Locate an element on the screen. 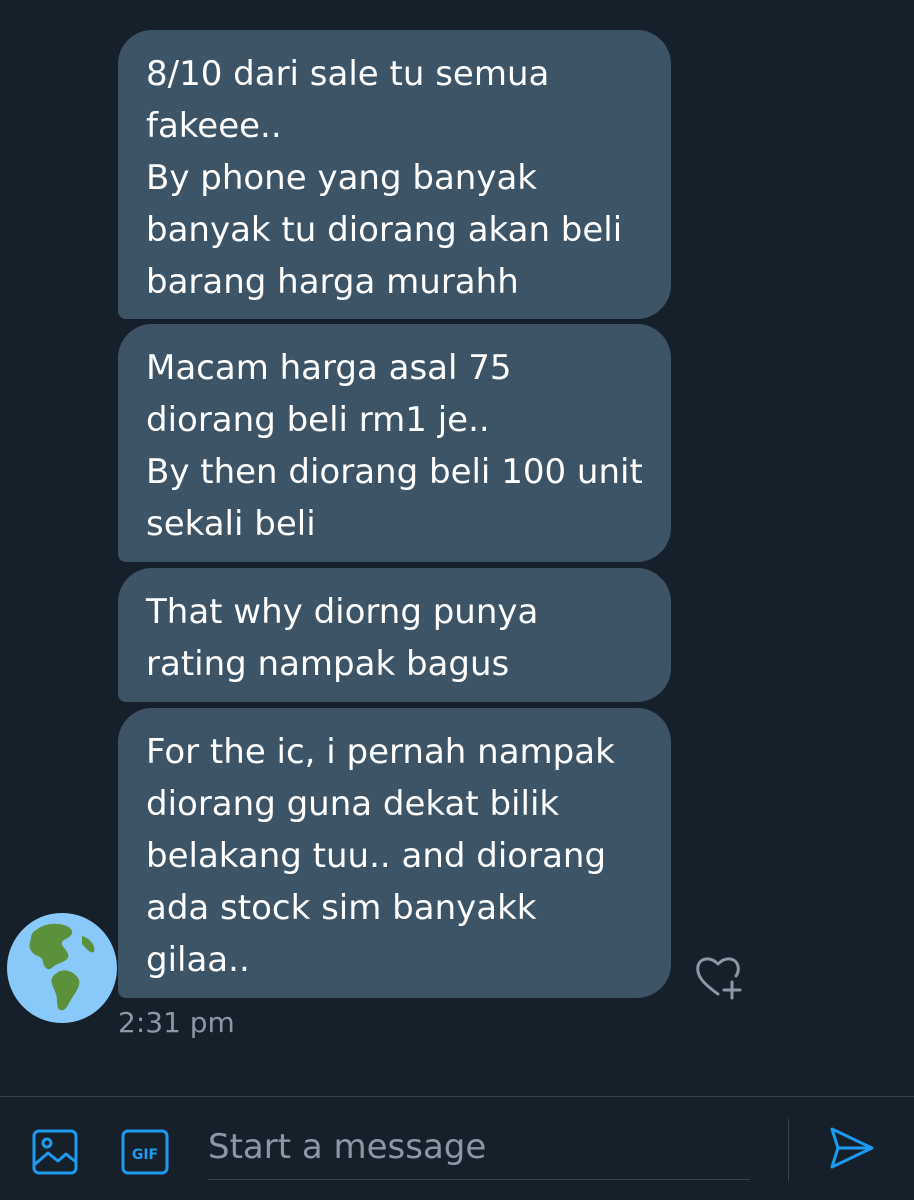  image-icon is located at coordinates (55, 1152).